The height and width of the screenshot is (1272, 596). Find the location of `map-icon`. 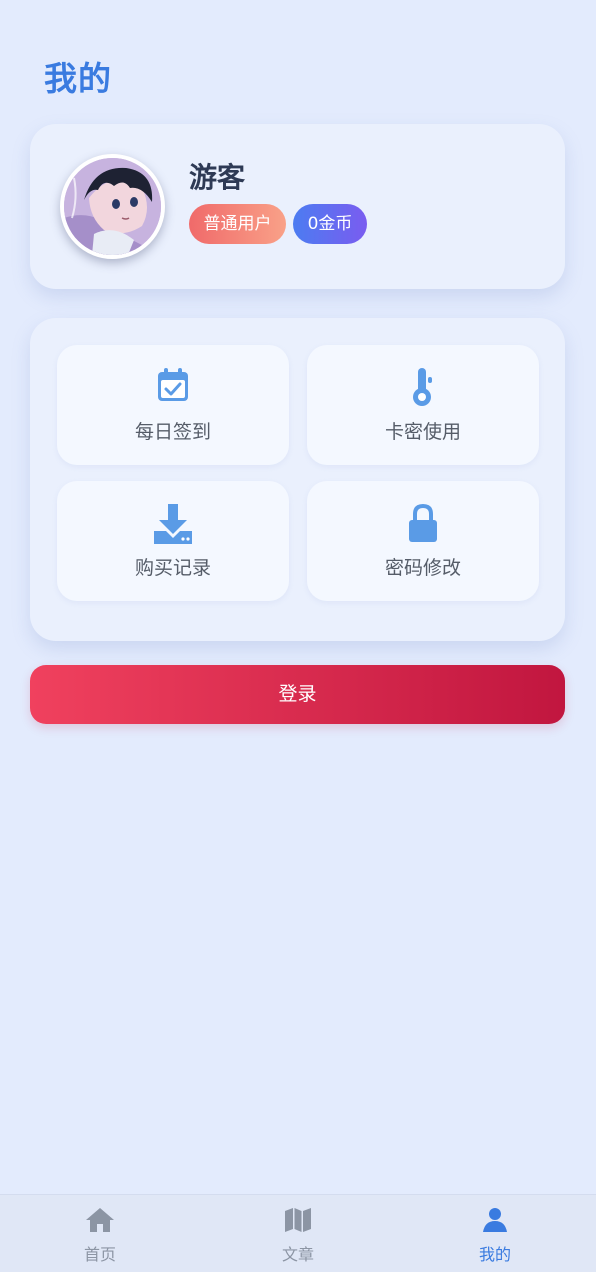

map-icon is located at coordinates (298, 1220).